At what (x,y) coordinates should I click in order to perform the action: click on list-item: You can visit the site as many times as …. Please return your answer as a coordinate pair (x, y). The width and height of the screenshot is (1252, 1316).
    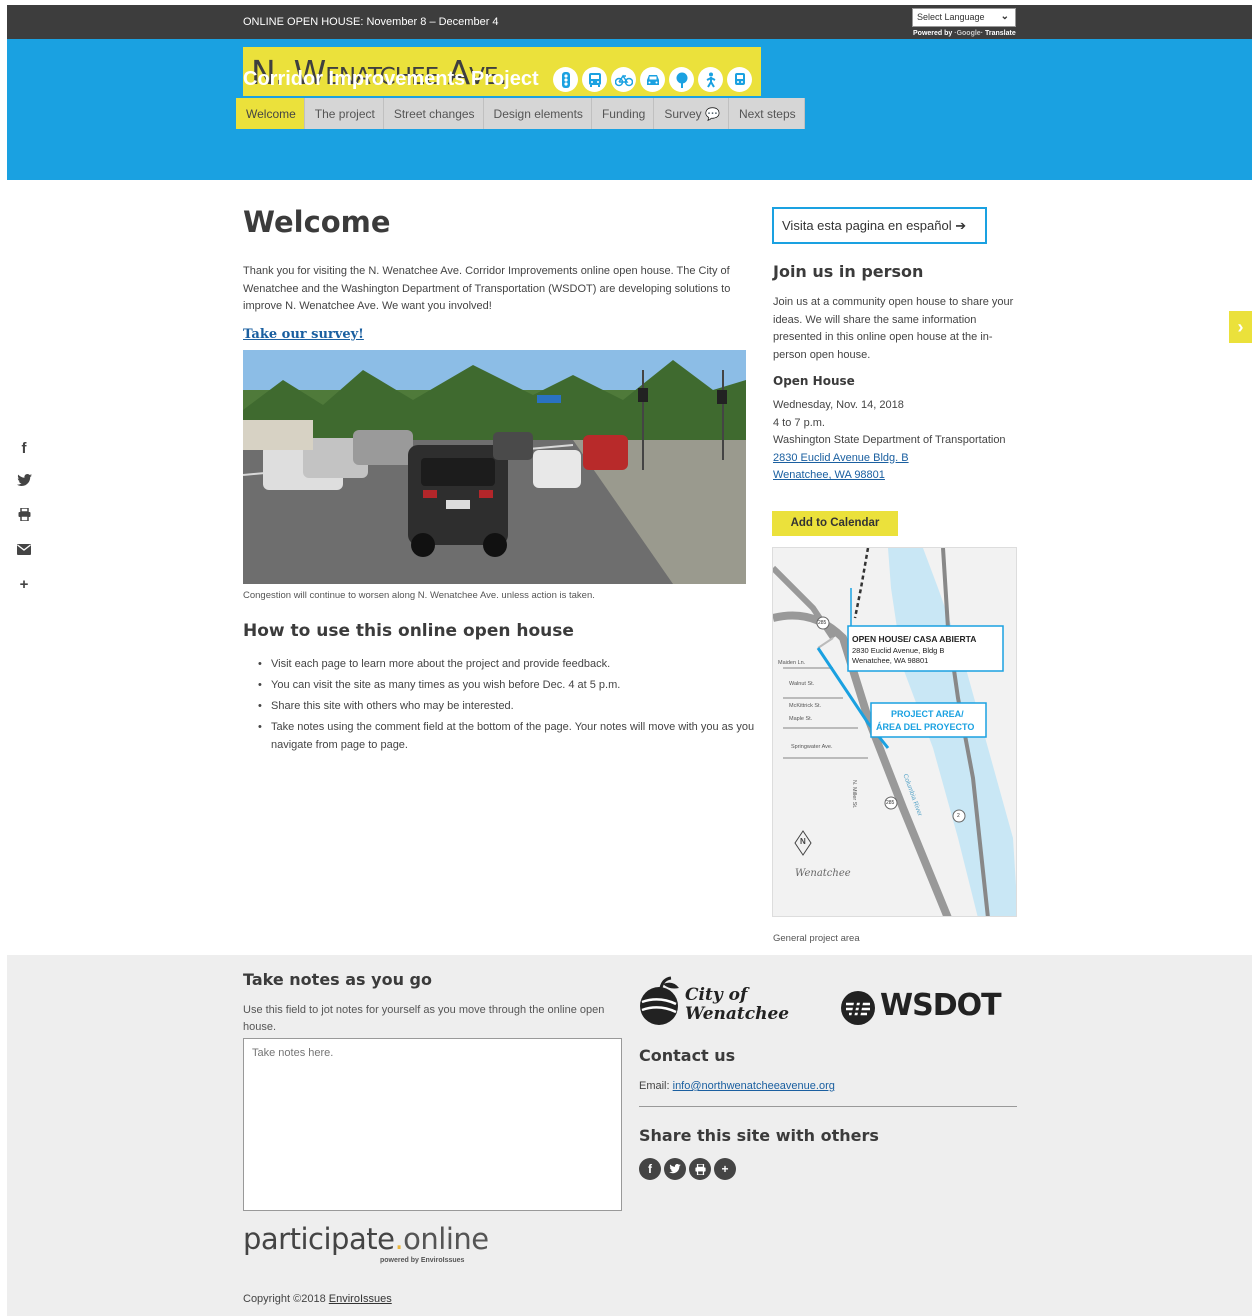
    Looking at the image, I should click on (508, 685).